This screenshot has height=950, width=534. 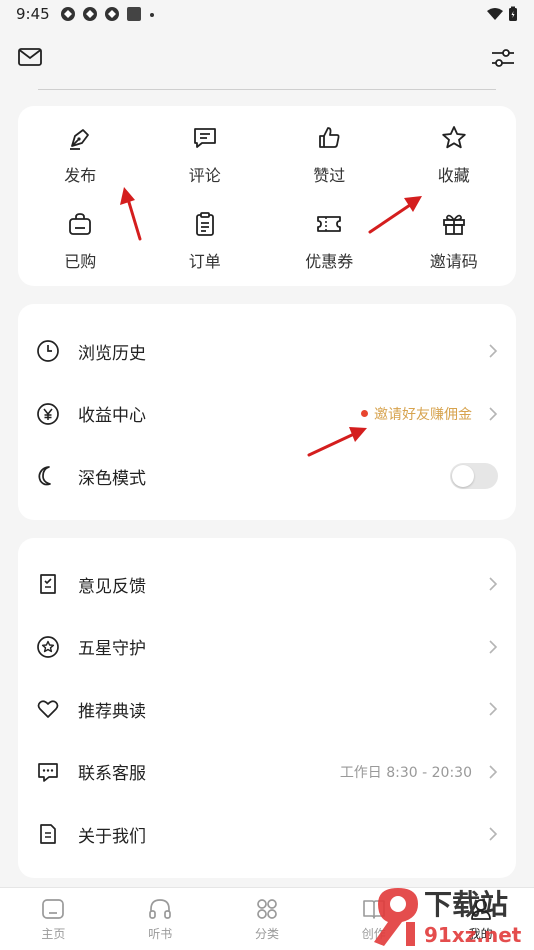 I want to click on settings-sliders-icon, so click(x=503, y=60).